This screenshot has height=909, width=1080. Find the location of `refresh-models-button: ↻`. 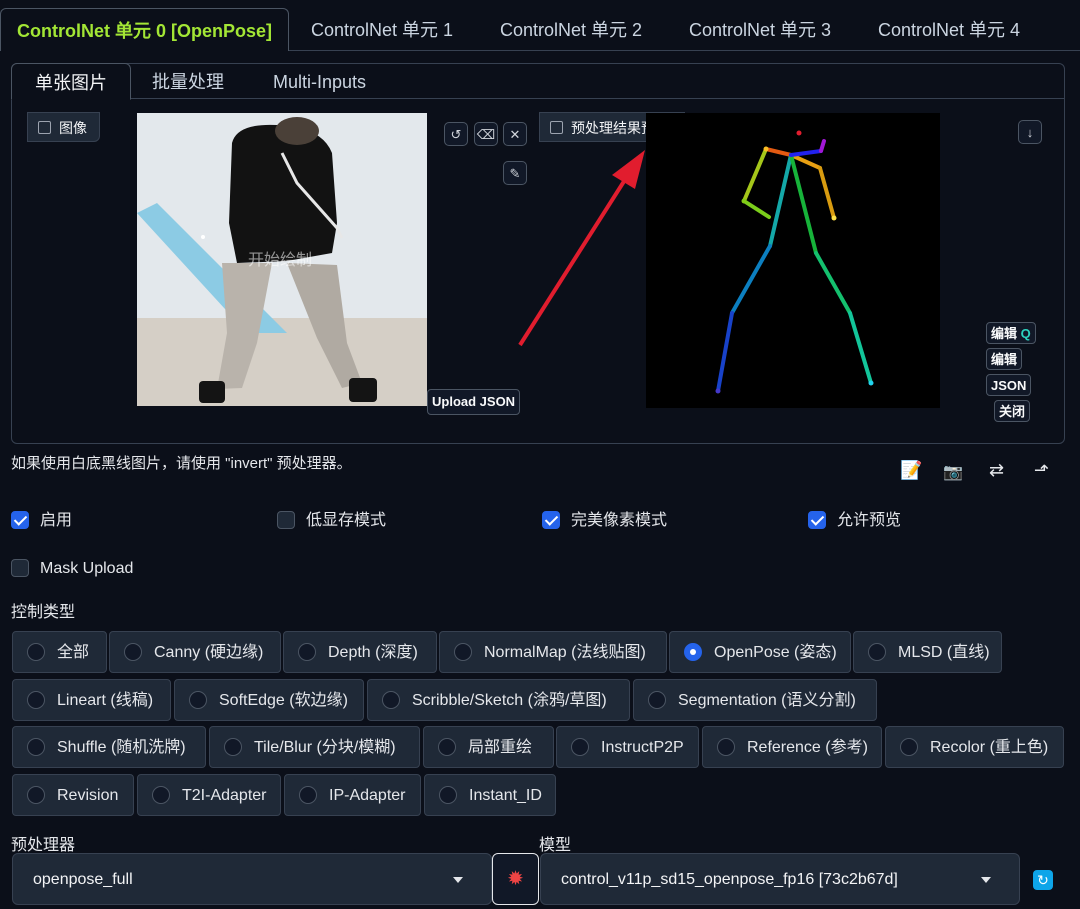

refresh-models-button: ↻ is located at coordinates (1043, 880).